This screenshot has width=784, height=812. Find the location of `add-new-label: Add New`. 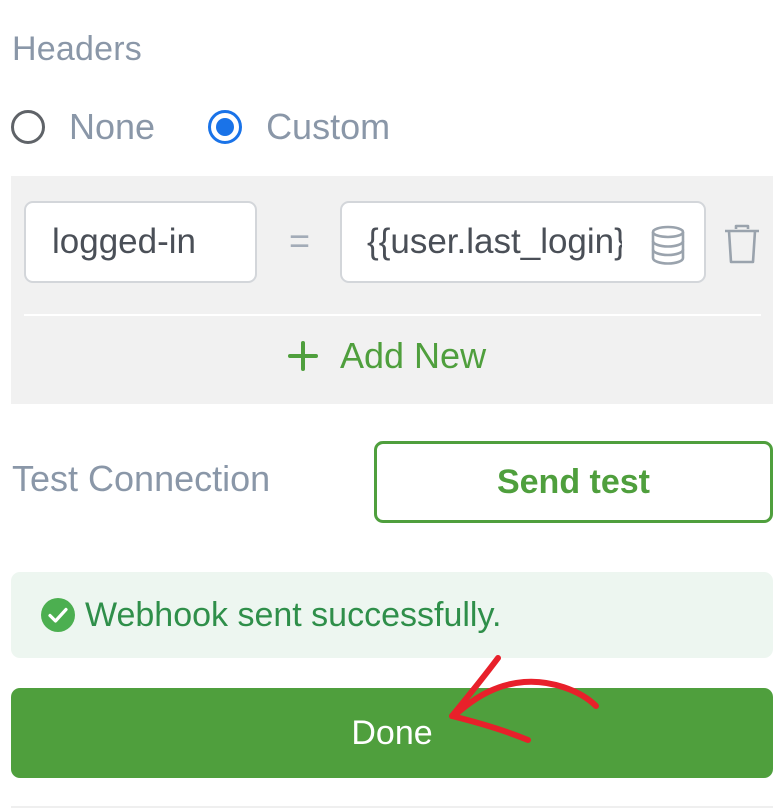

add-new-label: Add New is located at coordinates (413, 355).